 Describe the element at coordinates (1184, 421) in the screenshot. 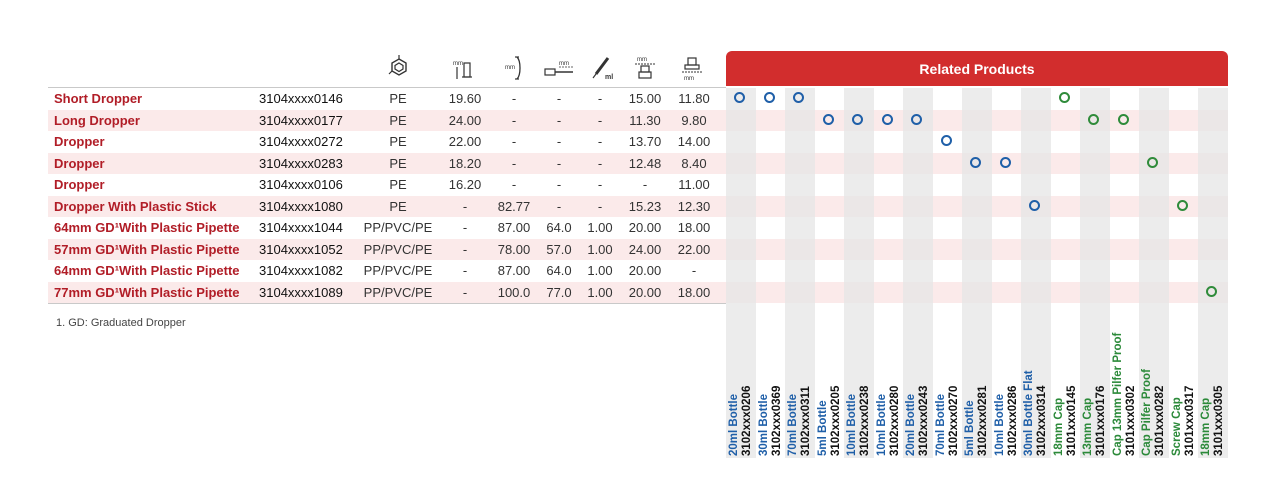

I see `related-product-label: Screw Cap 3101xxx0317` at that location.